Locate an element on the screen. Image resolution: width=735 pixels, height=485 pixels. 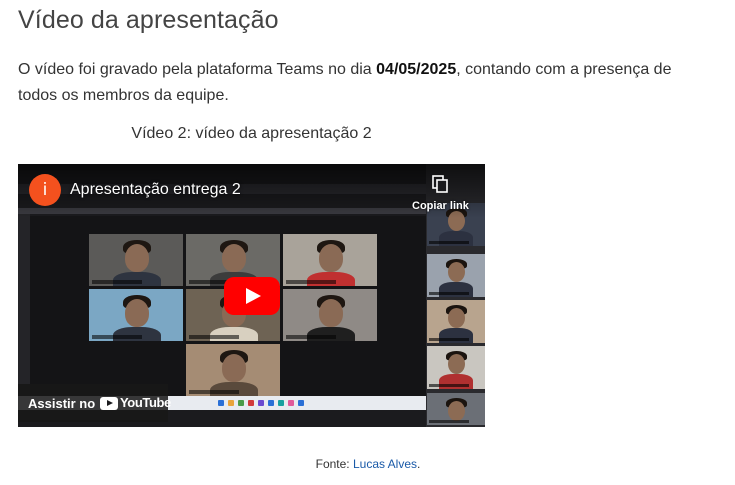
source-credit: Fonte: Lucas Alves. is located at coordinates (368, 464).